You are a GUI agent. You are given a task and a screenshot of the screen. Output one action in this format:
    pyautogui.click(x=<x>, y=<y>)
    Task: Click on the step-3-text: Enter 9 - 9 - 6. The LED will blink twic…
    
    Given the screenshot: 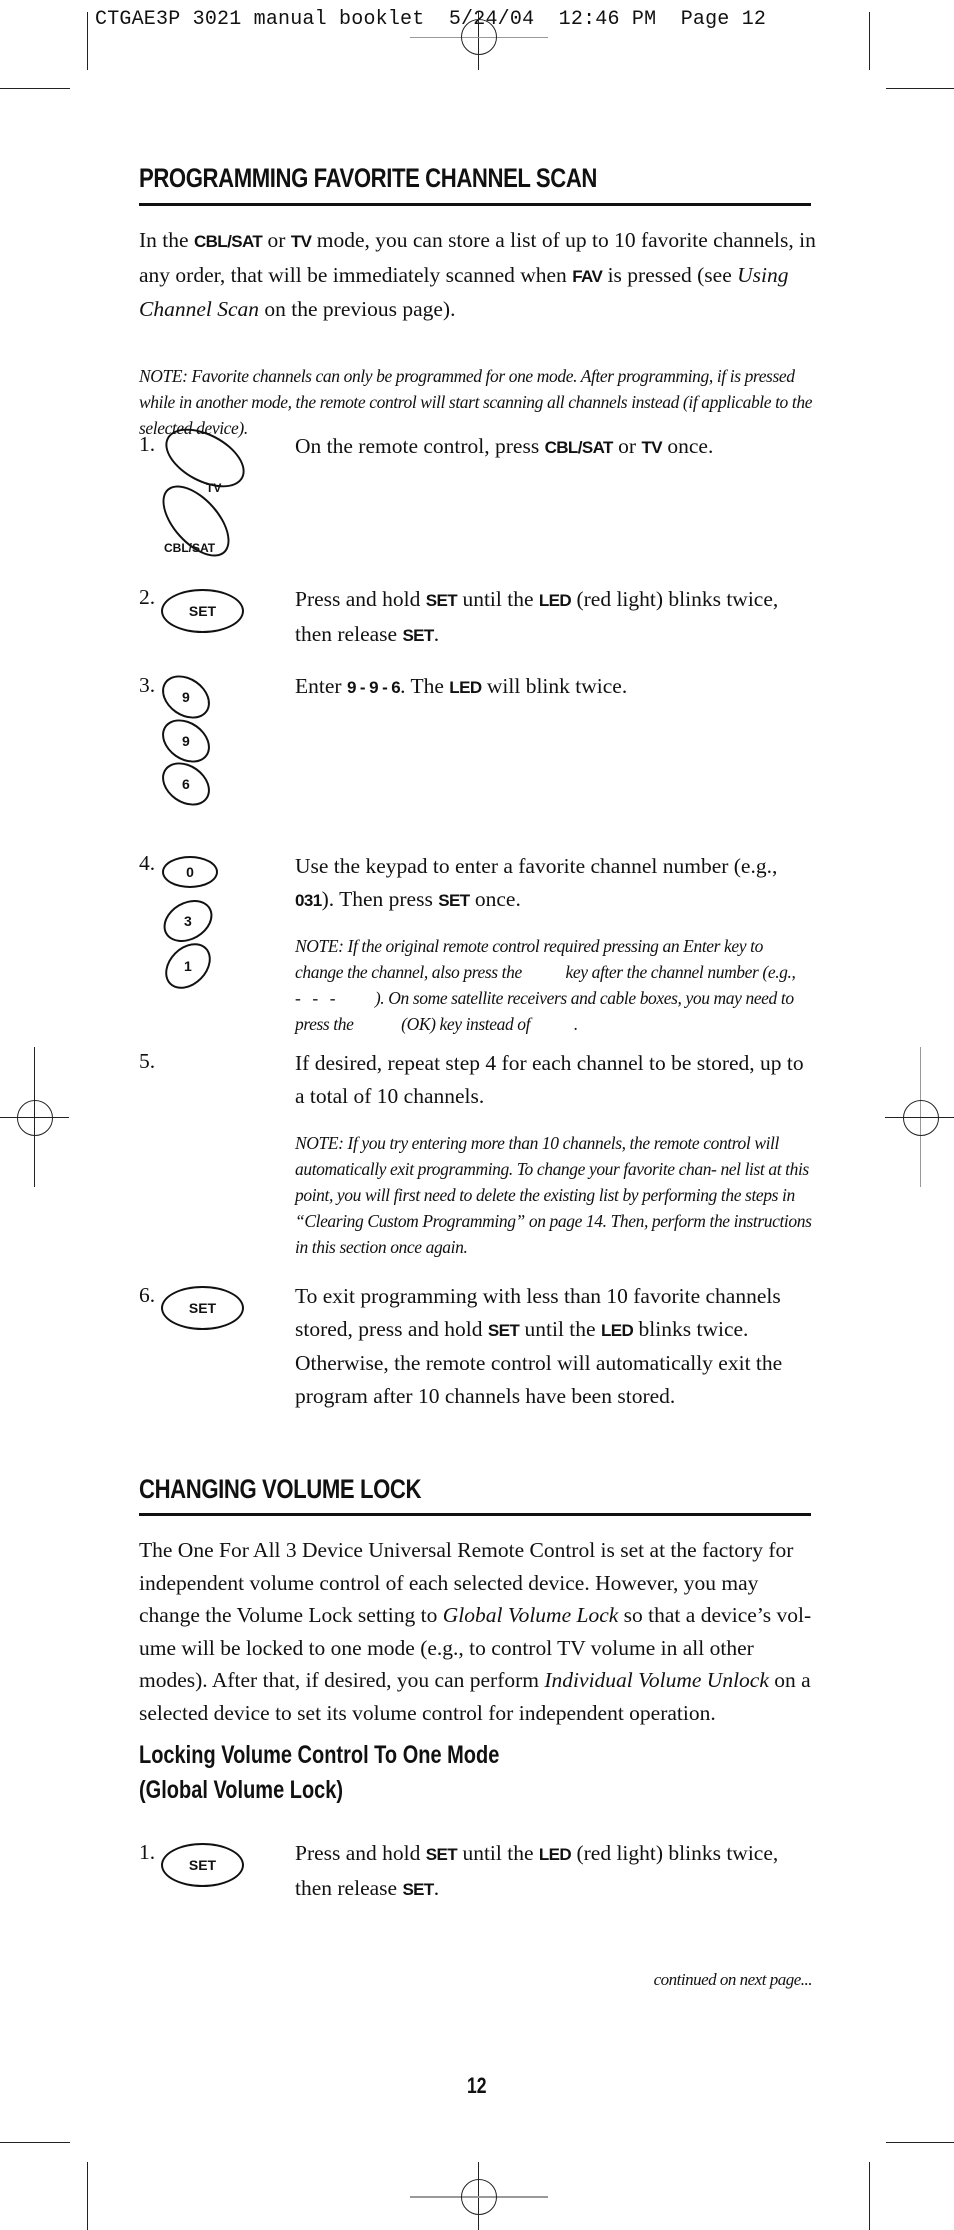 What is the action you would take?
    pyautogui.click(x=461, y=686)
    